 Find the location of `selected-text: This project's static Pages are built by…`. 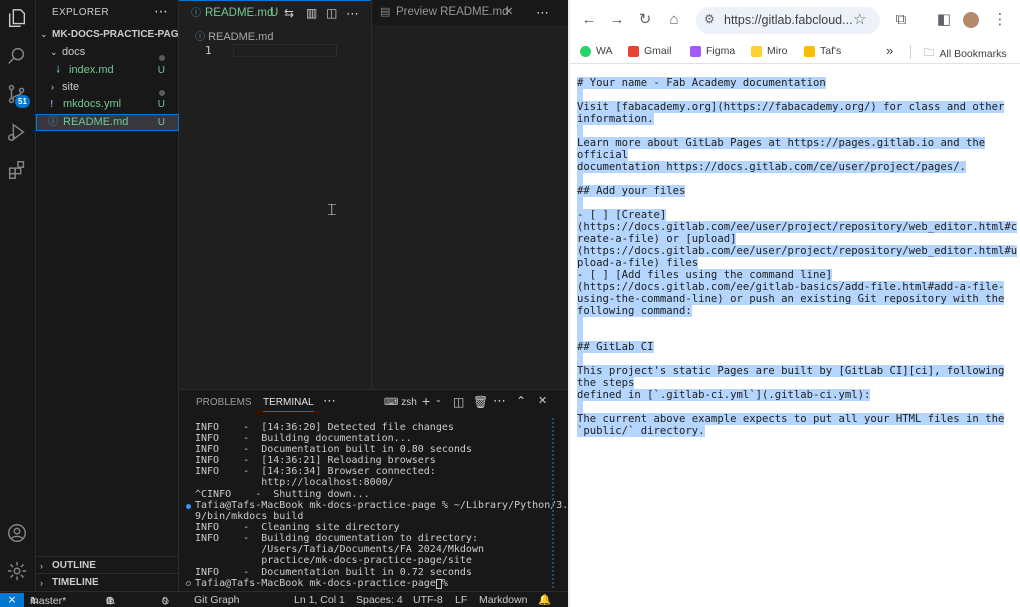

selected-text: This project's static Pages are built by… is located at coordinates (791, 371).